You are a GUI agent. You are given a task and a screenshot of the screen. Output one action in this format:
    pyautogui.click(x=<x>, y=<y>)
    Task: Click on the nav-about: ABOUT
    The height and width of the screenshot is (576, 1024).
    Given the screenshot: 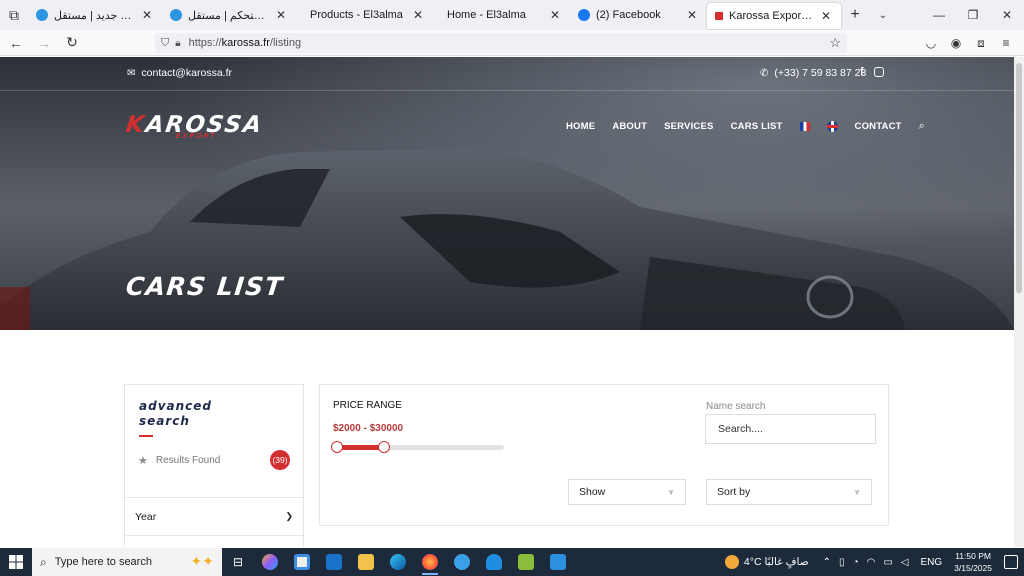 What is the action you would take?
    pyautogui.click(x=629, y=126)
    